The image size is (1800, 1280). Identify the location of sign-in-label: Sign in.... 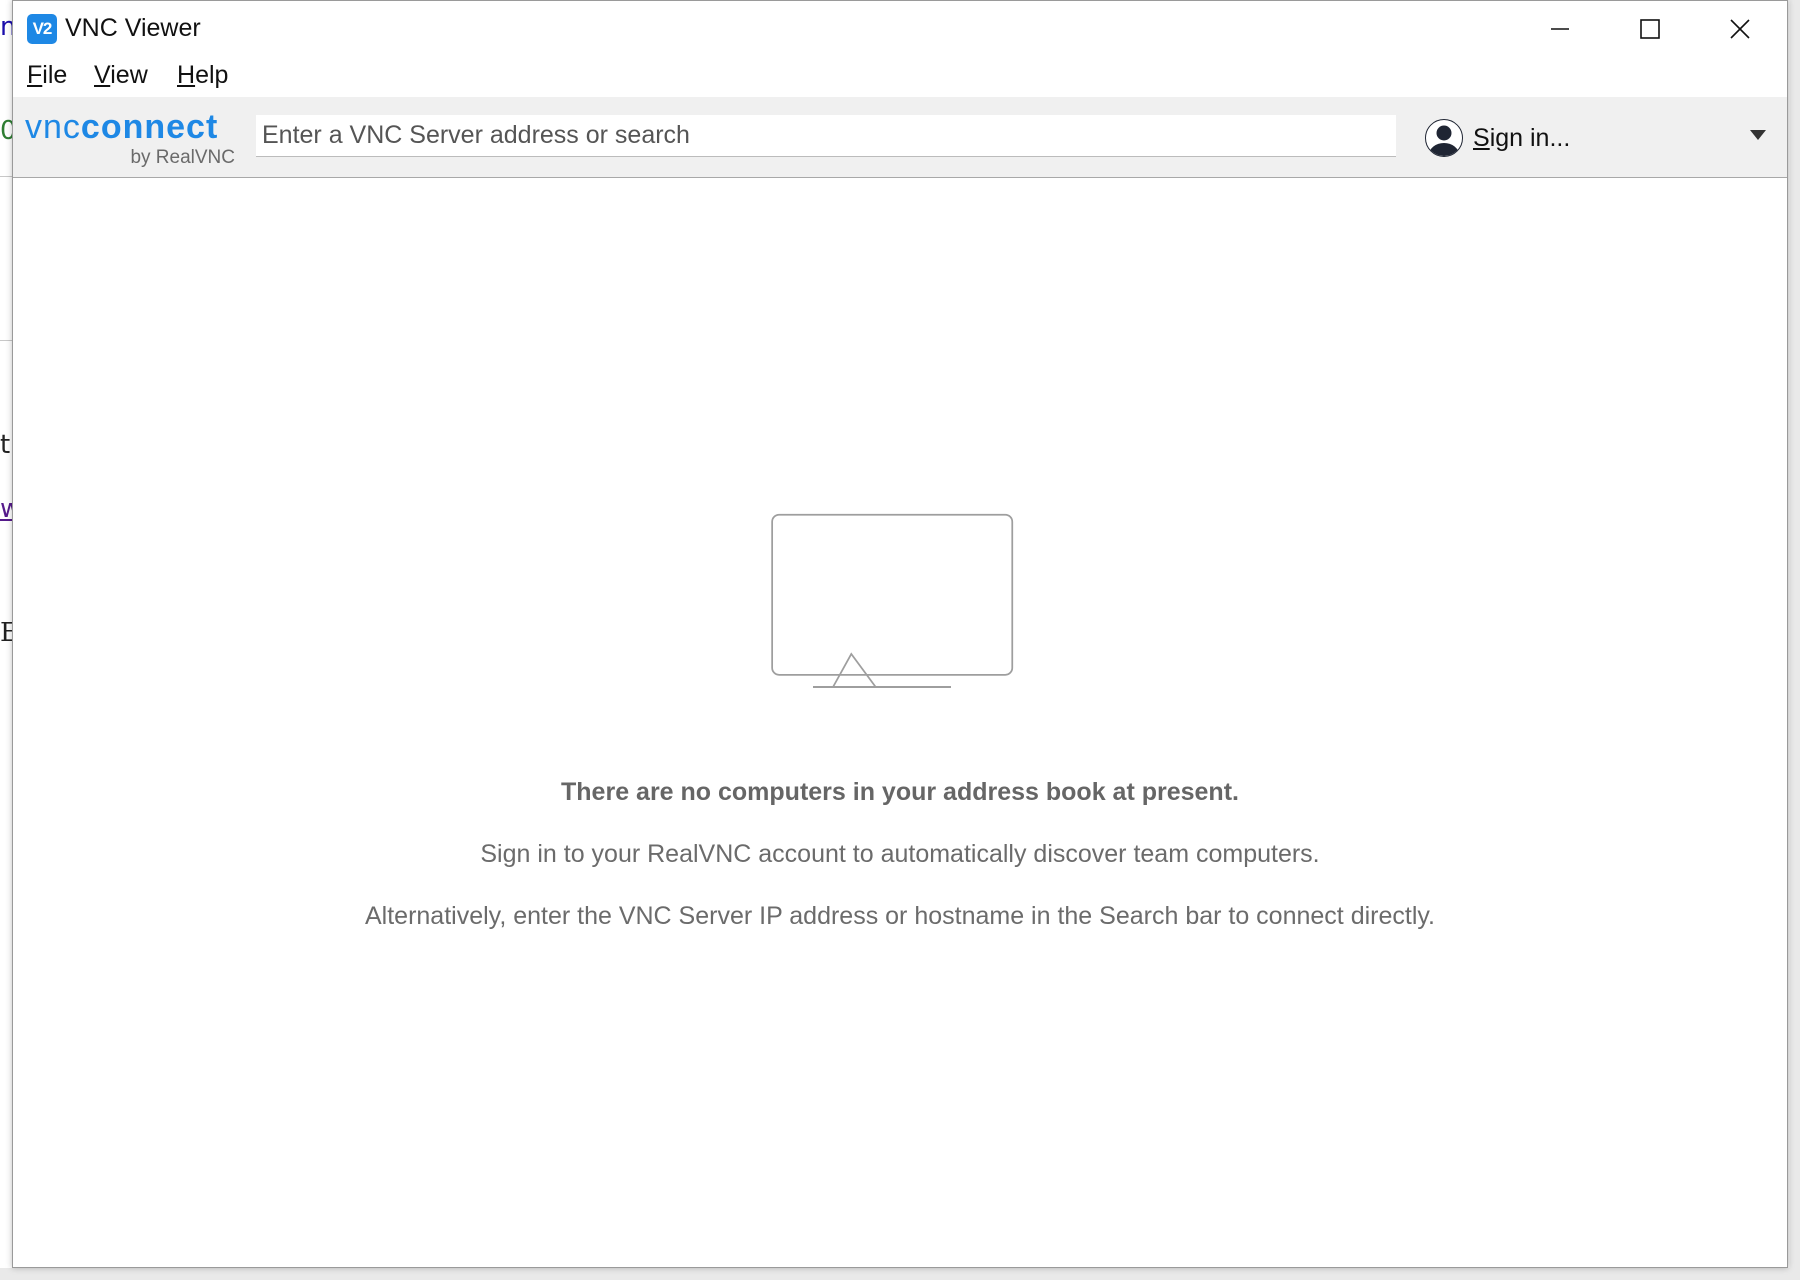
(1522, 137).